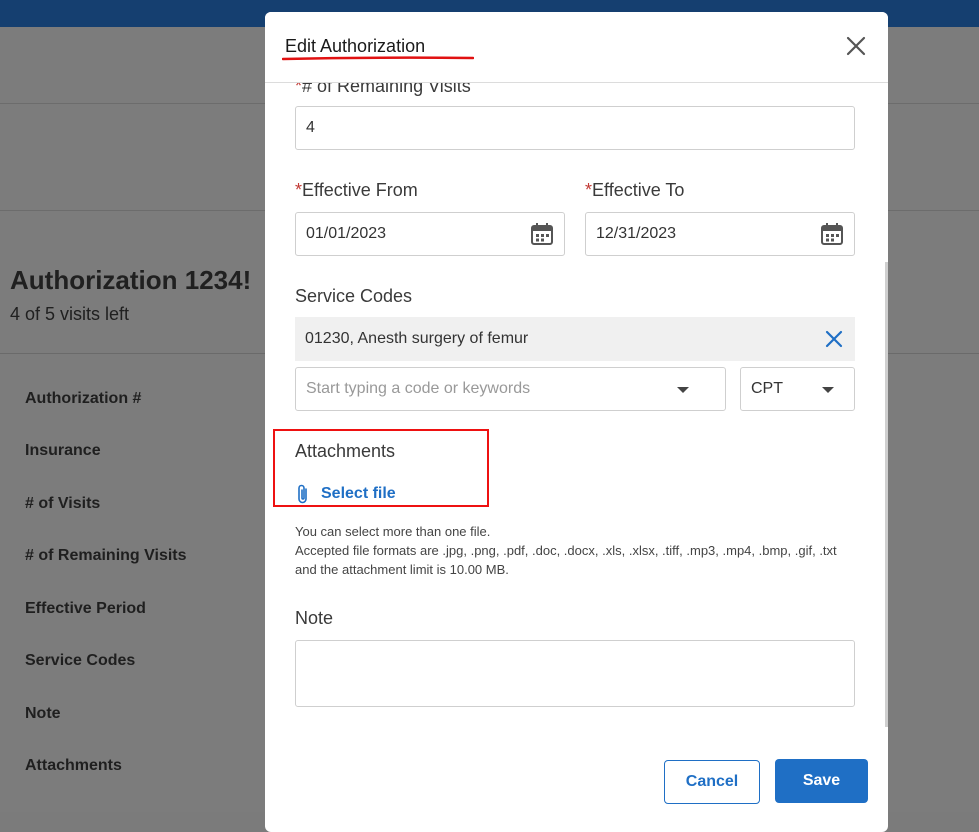 This screenshot has height=832, width=979. I want to click on effective-to-input: 12/31/2023, so click(720, 234).